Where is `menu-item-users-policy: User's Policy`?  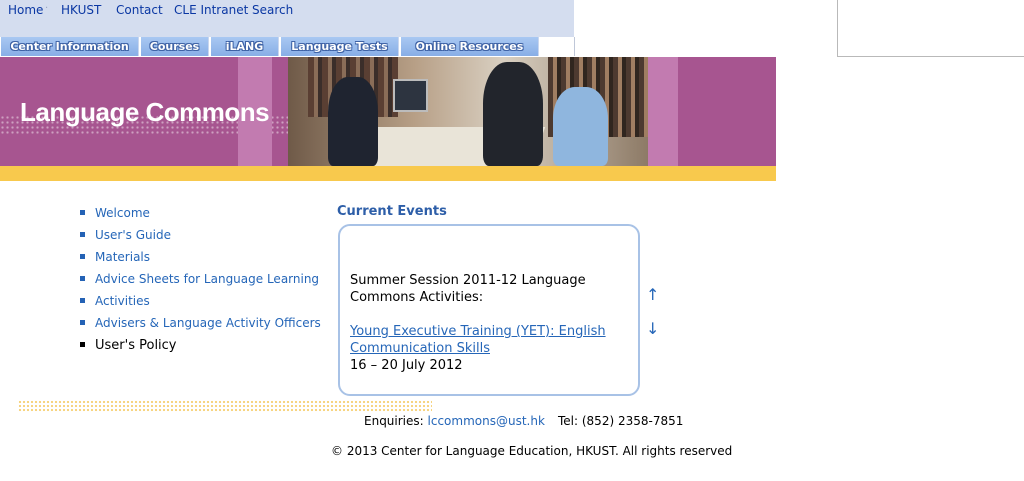
menu-item-users-policy: User's Policy is located at coordinates (200, 347).